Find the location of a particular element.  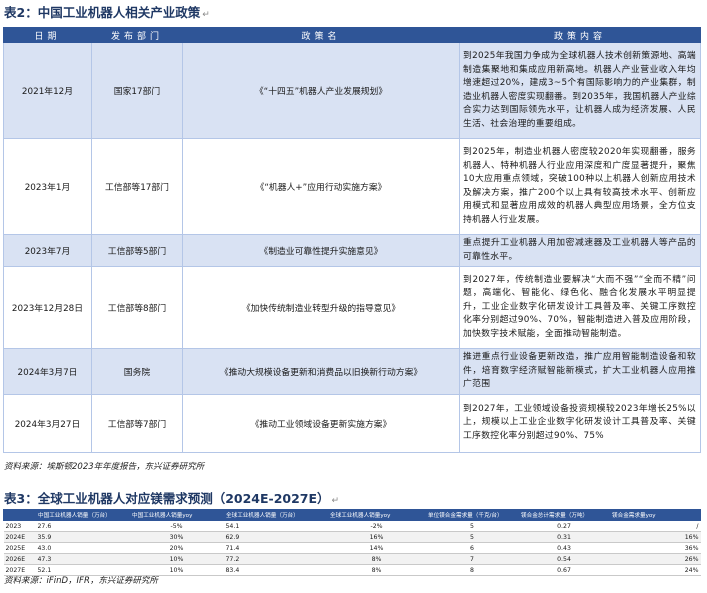

row-date: 2024年3月27日 is located at coordinates (47, 423).